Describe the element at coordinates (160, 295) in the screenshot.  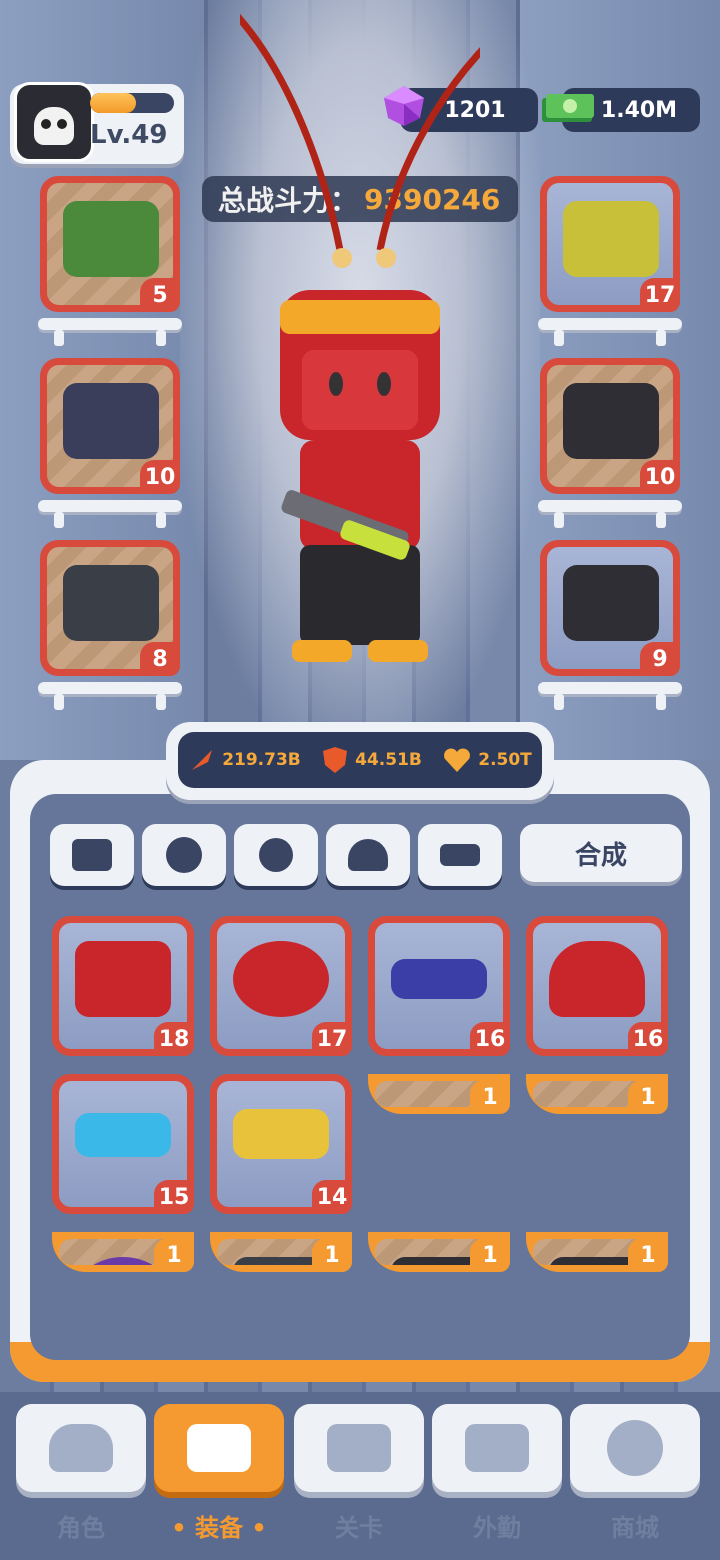
I see `slot-level: 5` at that location.